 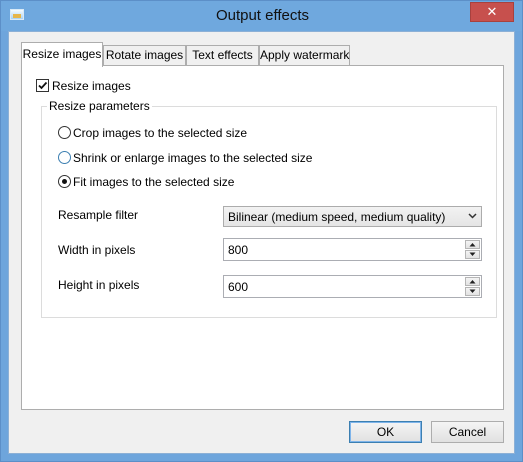 I want to click on tab-text-effects: Text effects, so click(x=222, y=55).